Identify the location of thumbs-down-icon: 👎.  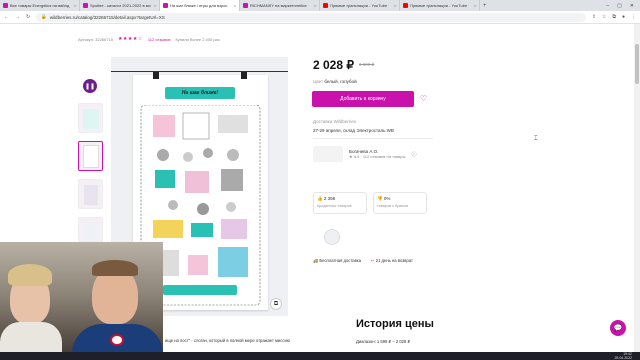
(380, 198).